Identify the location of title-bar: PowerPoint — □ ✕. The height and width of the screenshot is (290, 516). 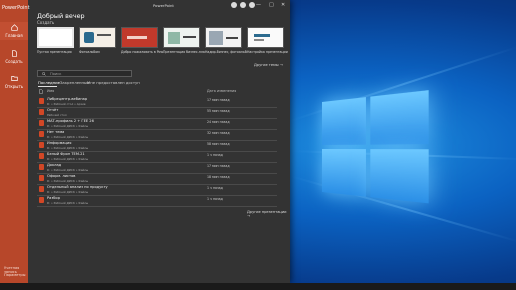
(159, 6).